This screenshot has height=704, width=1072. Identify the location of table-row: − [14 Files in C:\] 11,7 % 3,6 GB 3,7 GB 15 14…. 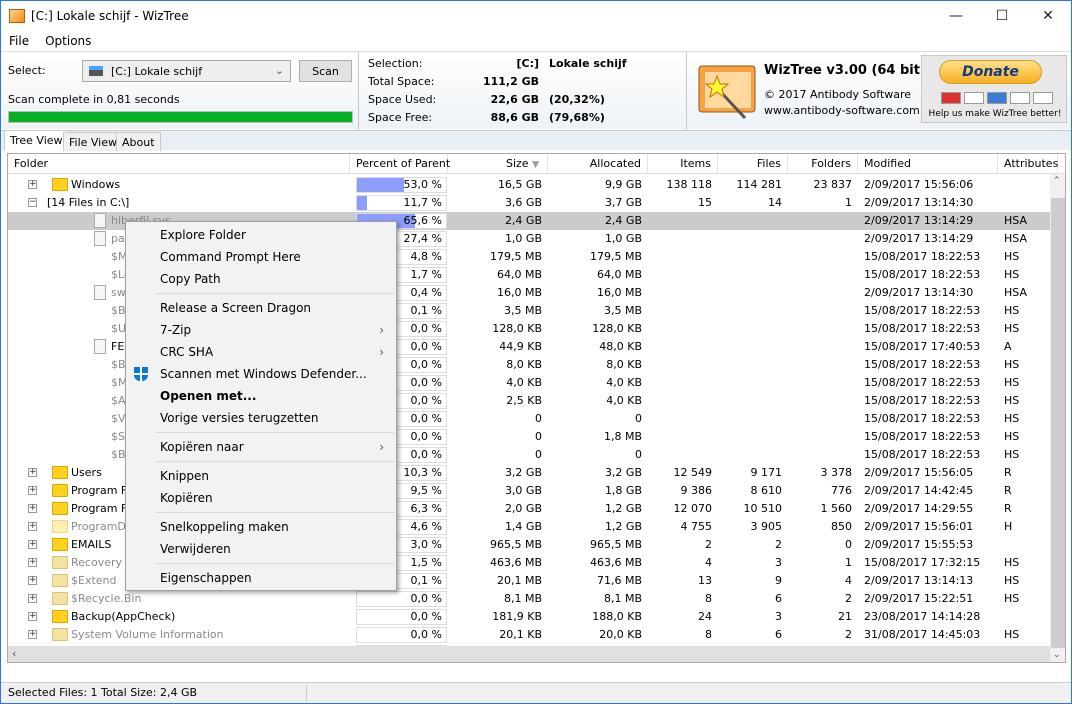
(529, 203).